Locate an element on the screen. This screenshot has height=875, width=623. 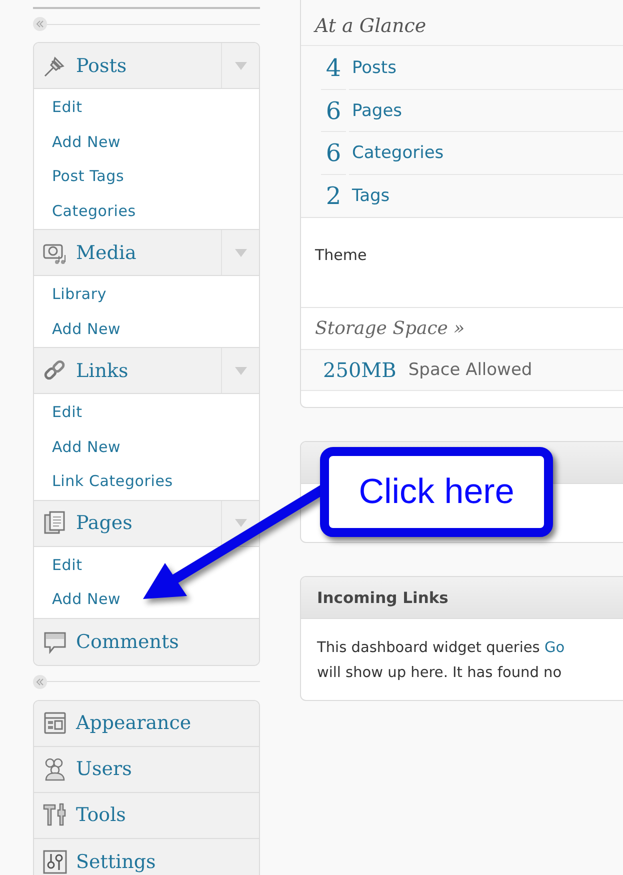
submenu-item: Library is located at coordinates (146, 294).